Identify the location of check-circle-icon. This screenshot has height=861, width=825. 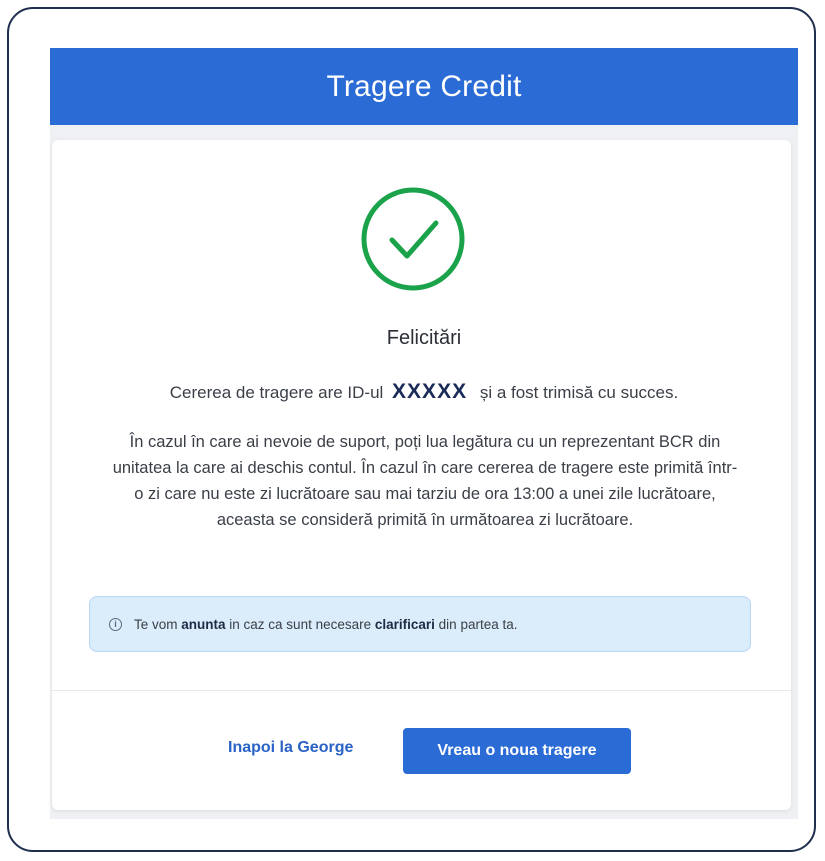
(413, 239).